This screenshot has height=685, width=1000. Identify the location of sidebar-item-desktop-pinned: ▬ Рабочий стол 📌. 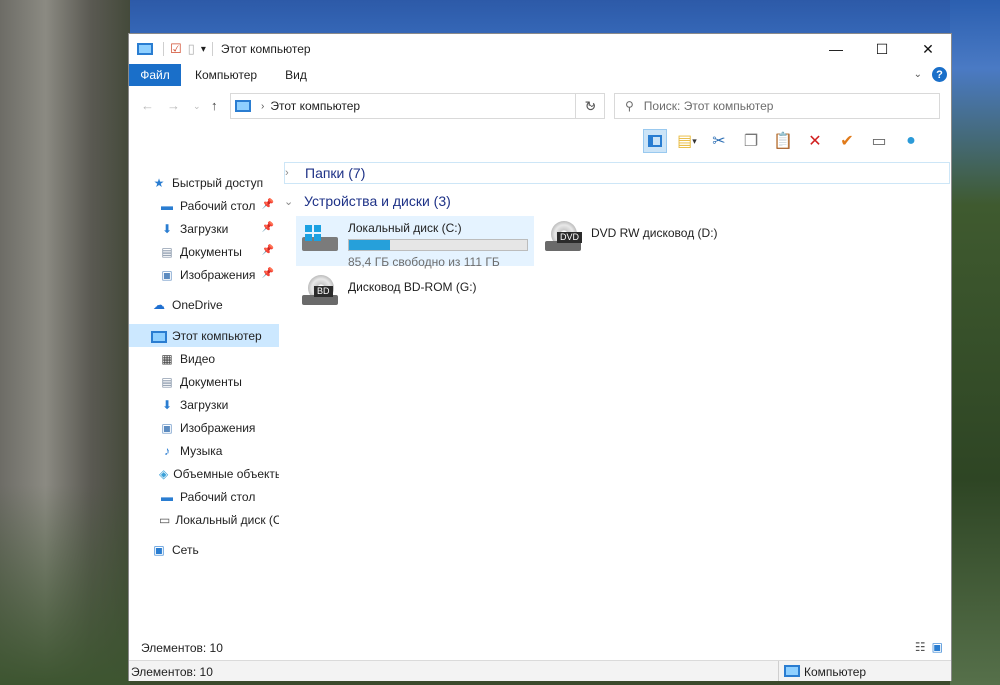
(204, 205).